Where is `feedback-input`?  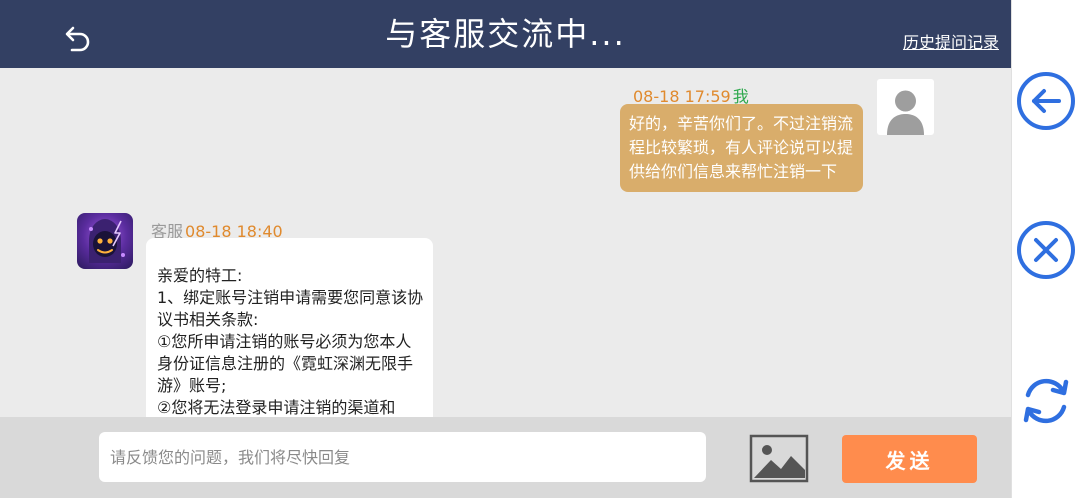
feedback-input is located at coordinates (402, 457).